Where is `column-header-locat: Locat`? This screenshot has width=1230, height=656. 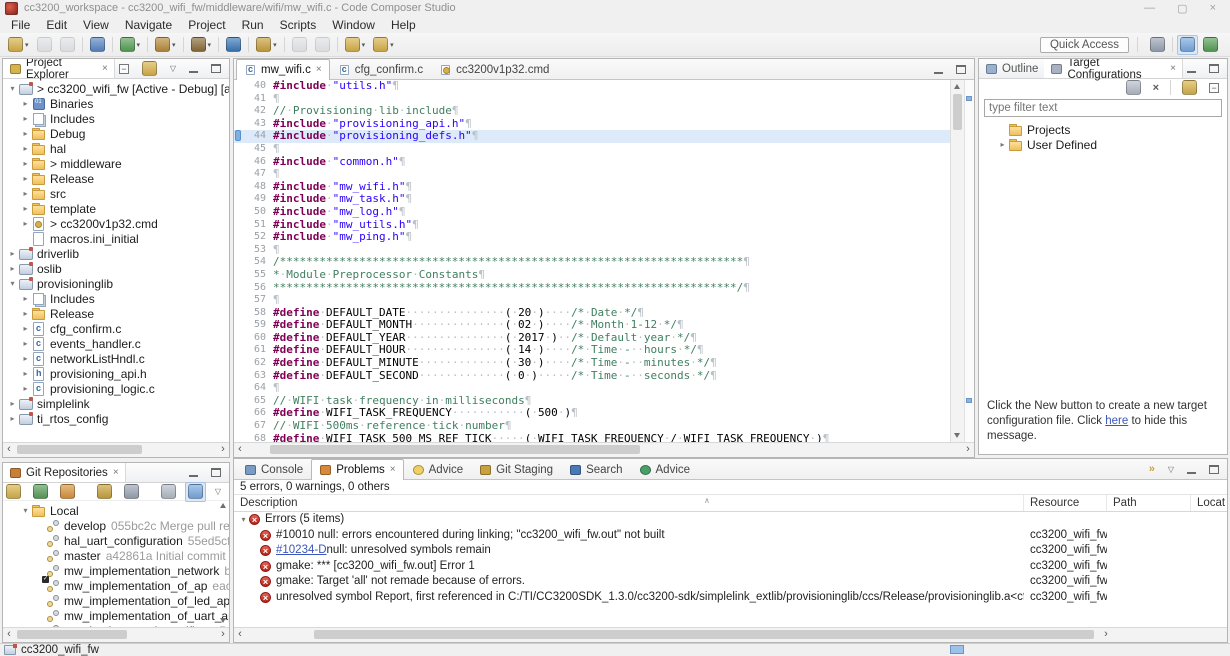
column-header-locat: Locat is located at coordinates (1209, 503).